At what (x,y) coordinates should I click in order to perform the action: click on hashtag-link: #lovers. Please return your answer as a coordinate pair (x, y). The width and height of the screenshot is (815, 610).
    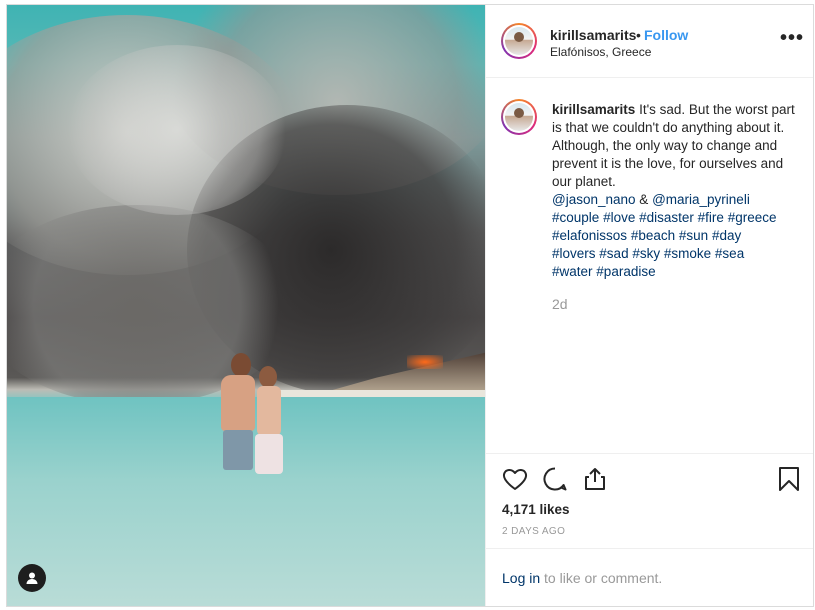
    Looking at the image, I should click on (574, 253).